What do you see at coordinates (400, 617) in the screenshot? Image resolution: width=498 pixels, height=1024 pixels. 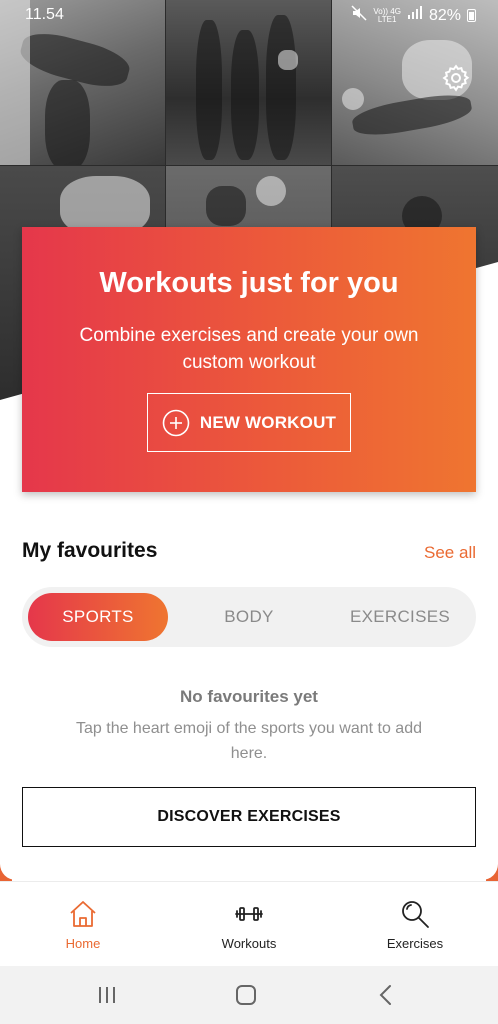 I see `tab-exercises: EXERCISES` at bounding box center [400, 617].